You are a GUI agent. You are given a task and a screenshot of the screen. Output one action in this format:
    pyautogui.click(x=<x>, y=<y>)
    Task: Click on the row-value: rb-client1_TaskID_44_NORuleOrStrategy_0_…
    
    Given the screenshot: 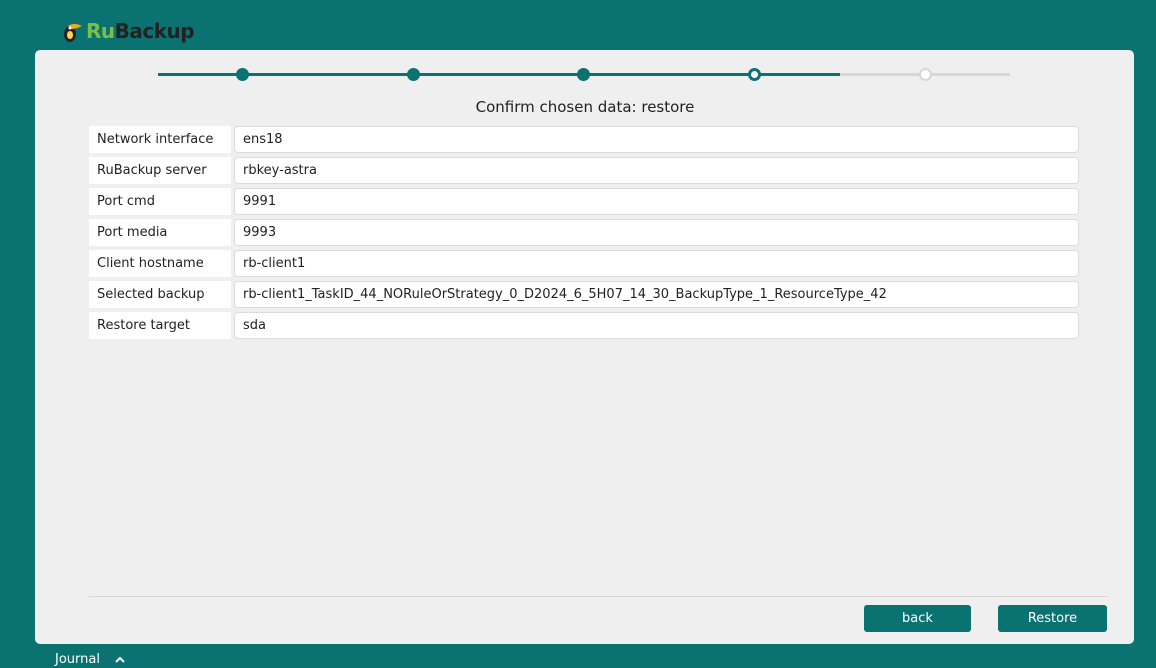 What is the action you would take?
    pyautogui.click(x=656, y=294)
    